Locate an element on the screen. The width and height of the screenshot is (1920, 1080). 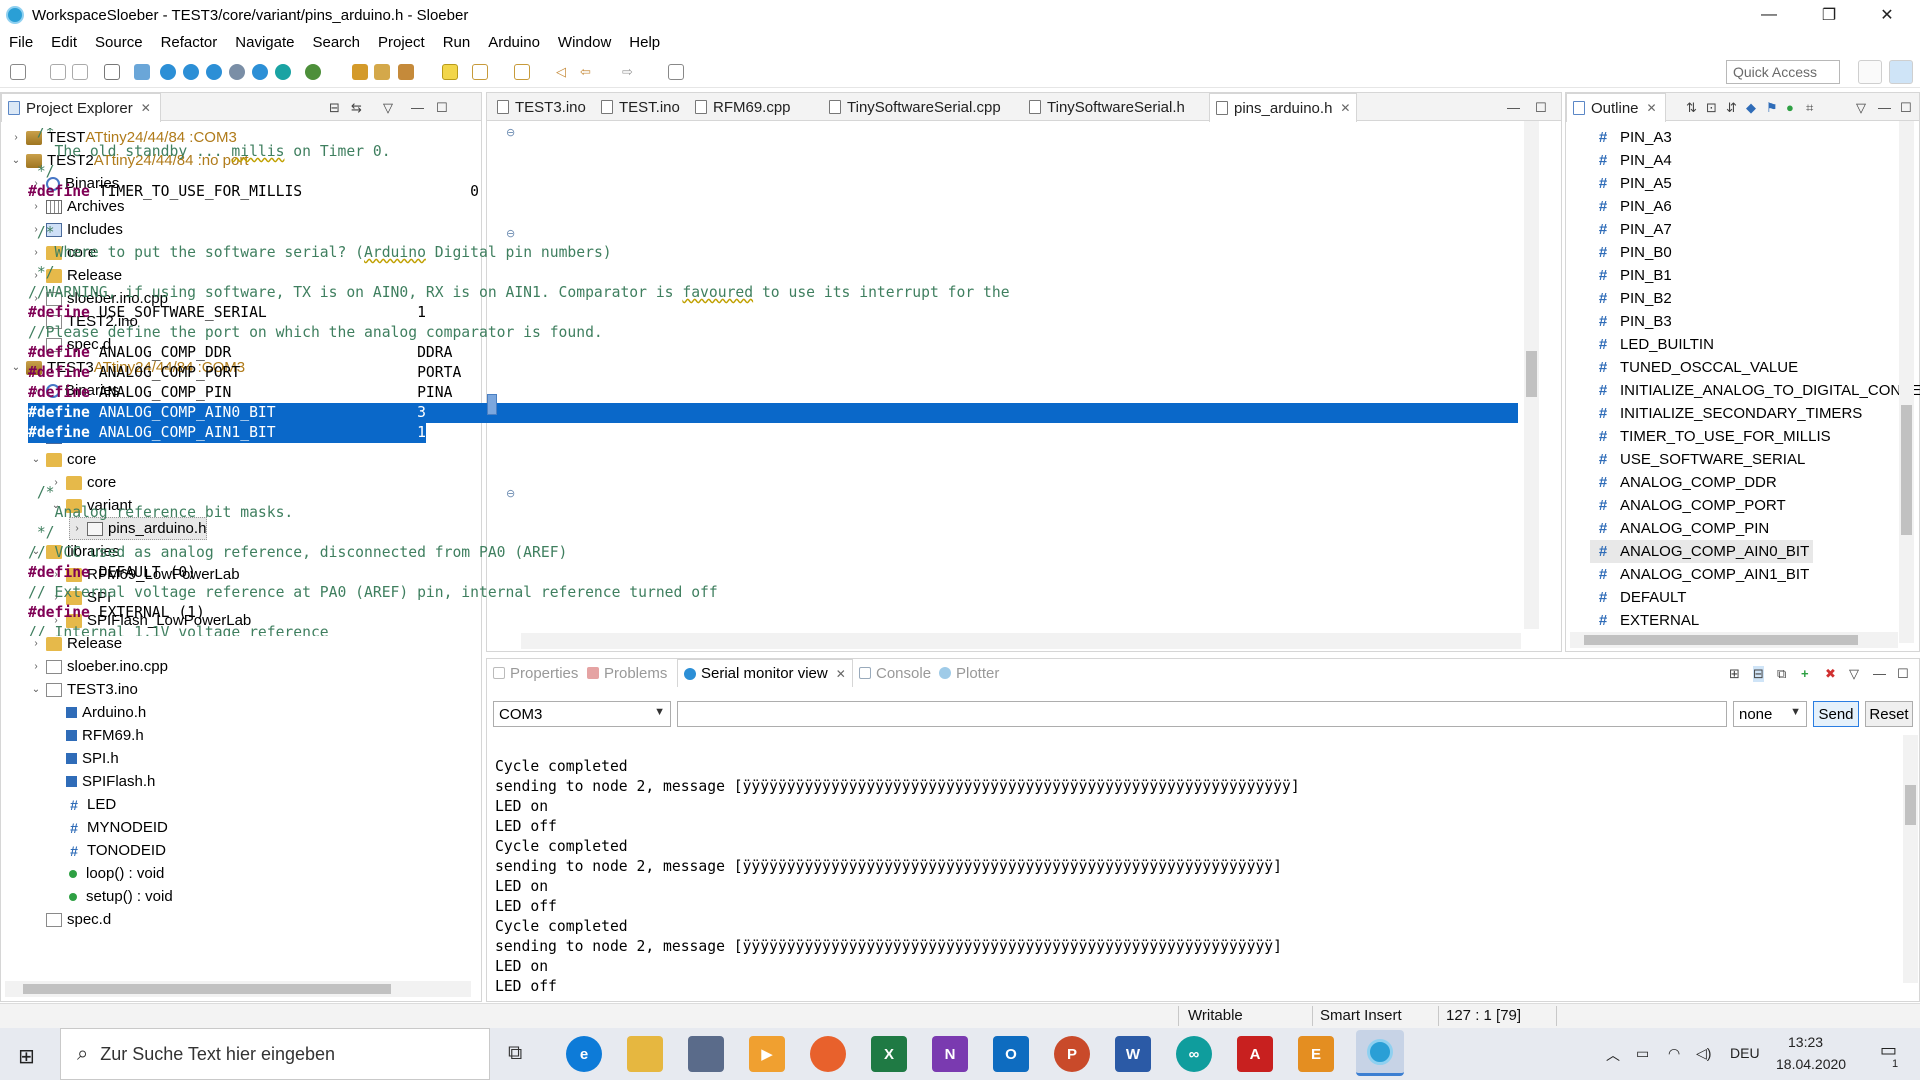
clock-date: 18.04.2020 is located at coordinates (1811, 1064).